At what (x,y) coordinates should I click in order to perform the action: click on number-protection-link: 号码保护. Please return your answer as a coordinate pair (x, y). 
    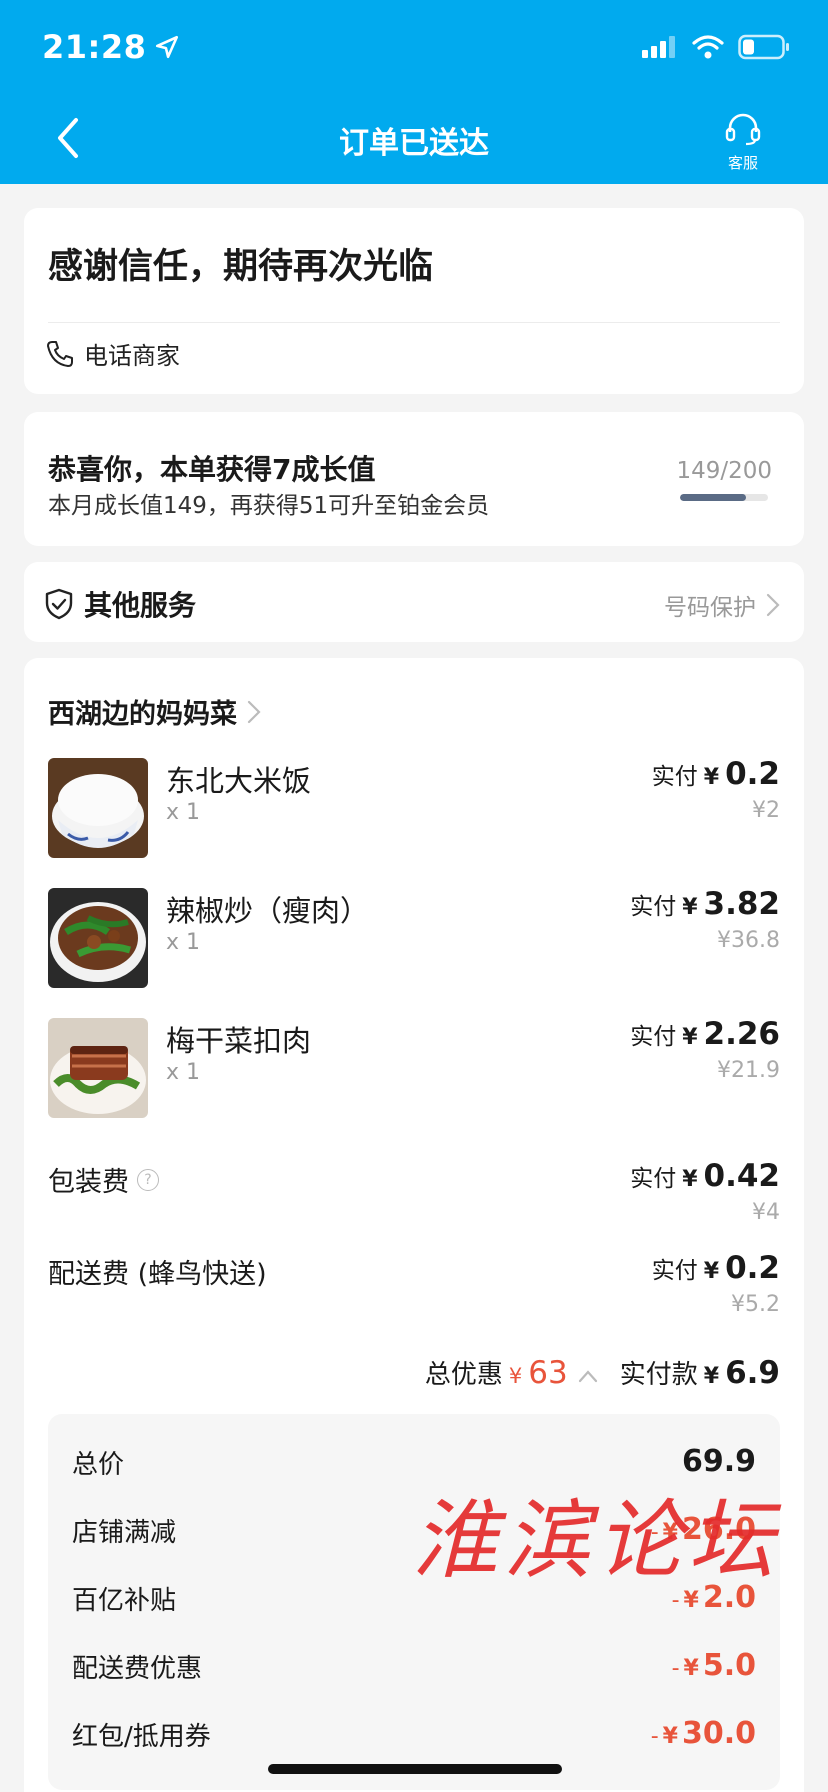
    Looking at the image, I should click on (722, 605).